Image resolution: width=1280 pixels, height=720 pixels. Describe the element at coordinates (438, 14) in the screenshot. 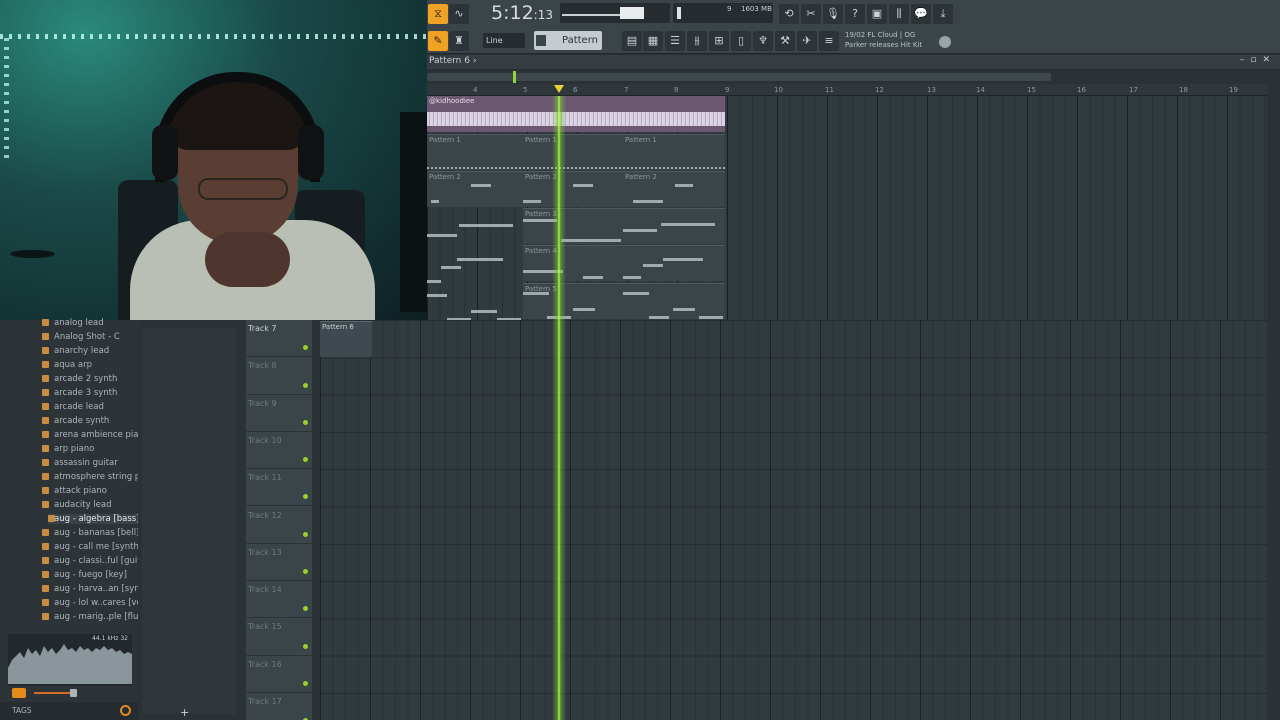

I see `fl-logo-menu-button: ⧖` at that location.